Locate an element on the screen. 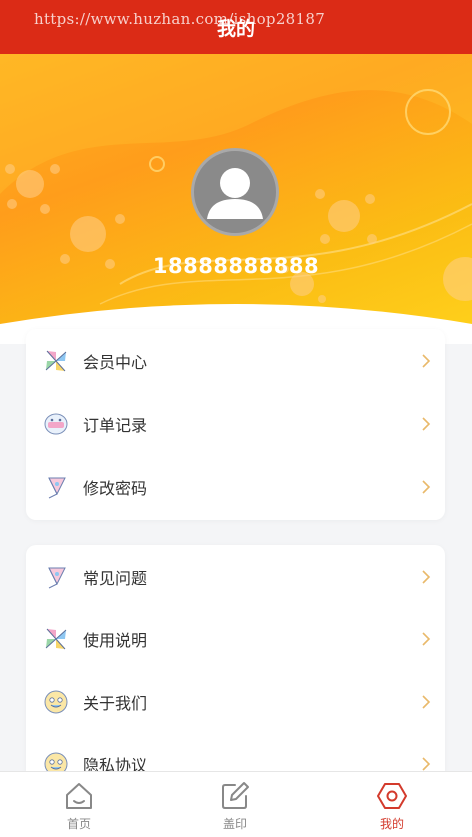 This screenshot has height=837, width=472. menu-item-order-records: 订单记录 is located at coordinates (235, 424).